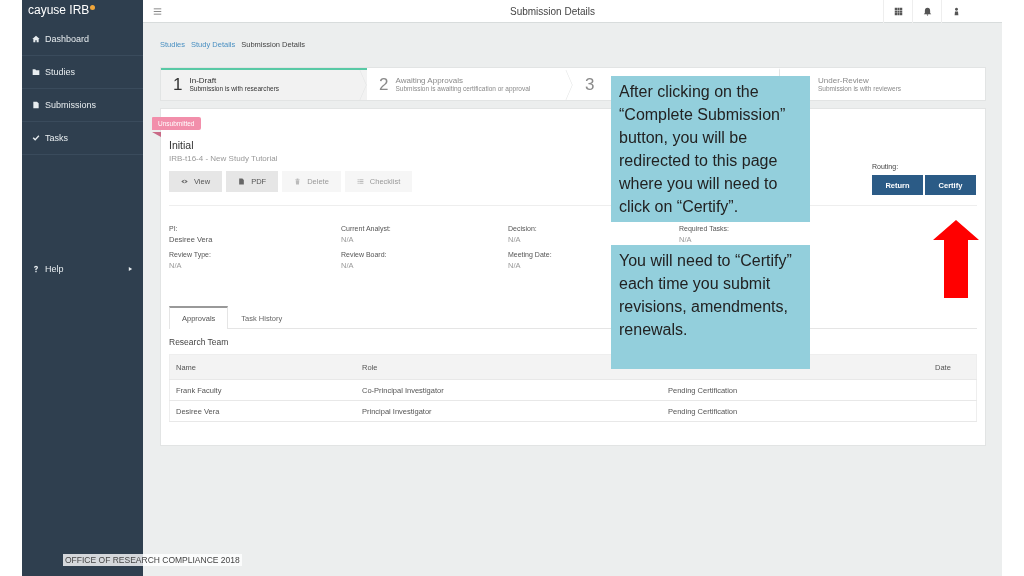  What do you see at coordinates (927, 11) in the screenshot?
I see `bell-icon` at bounding box center [927, 11].